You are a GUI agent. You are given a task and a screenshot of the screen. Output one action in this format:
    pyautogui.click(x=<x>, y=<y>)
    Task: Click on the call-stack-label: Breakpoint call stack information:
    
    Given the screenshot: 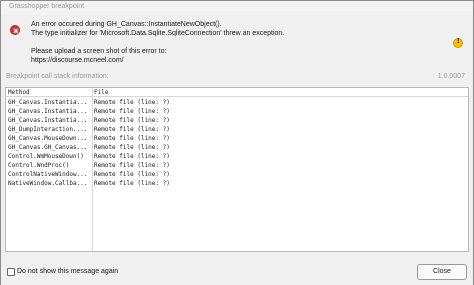 What is the action you would take?
    pyautogui.click(x=57, y=76)
    